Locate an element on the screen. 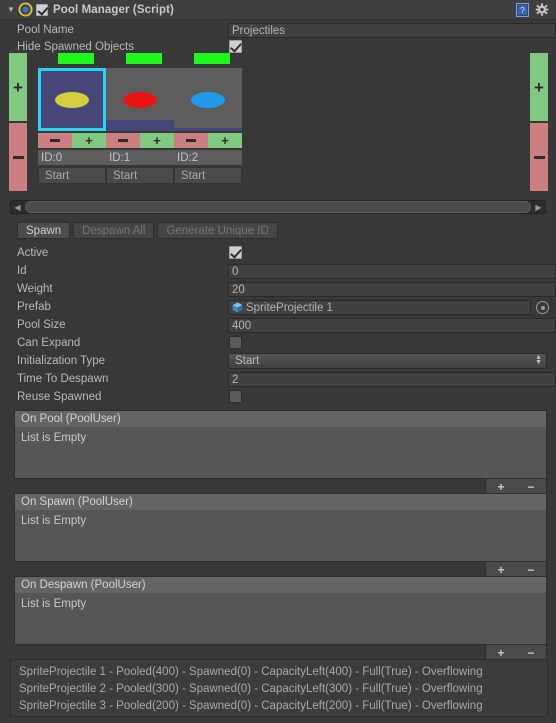 This screenshot has height=723, width=556. row-weight: Weight 20 is located at coordinates (278, 289).